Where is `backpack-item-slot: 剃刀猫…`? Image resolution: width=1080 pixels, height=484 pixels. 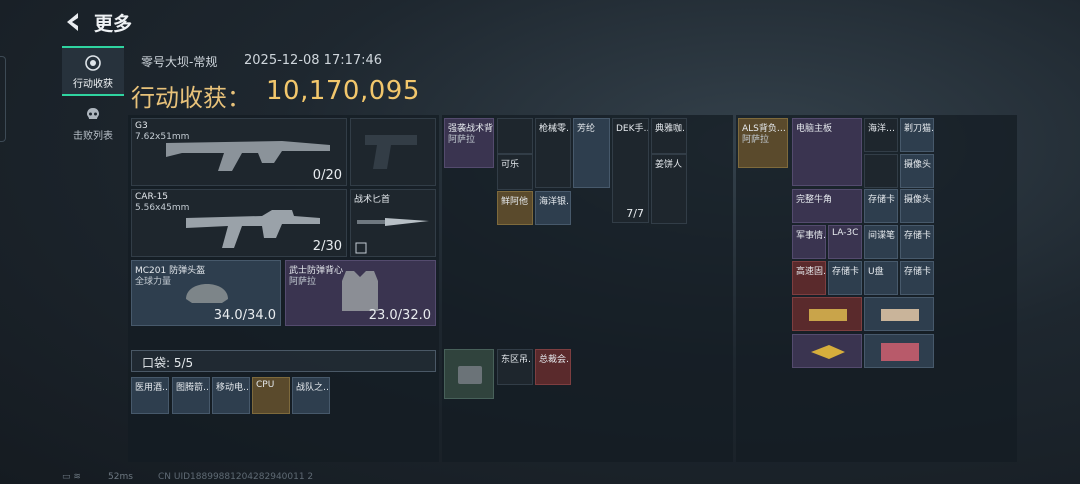
backpack-item-slot: 剃刀猫… is located at coordinates (917, 135).